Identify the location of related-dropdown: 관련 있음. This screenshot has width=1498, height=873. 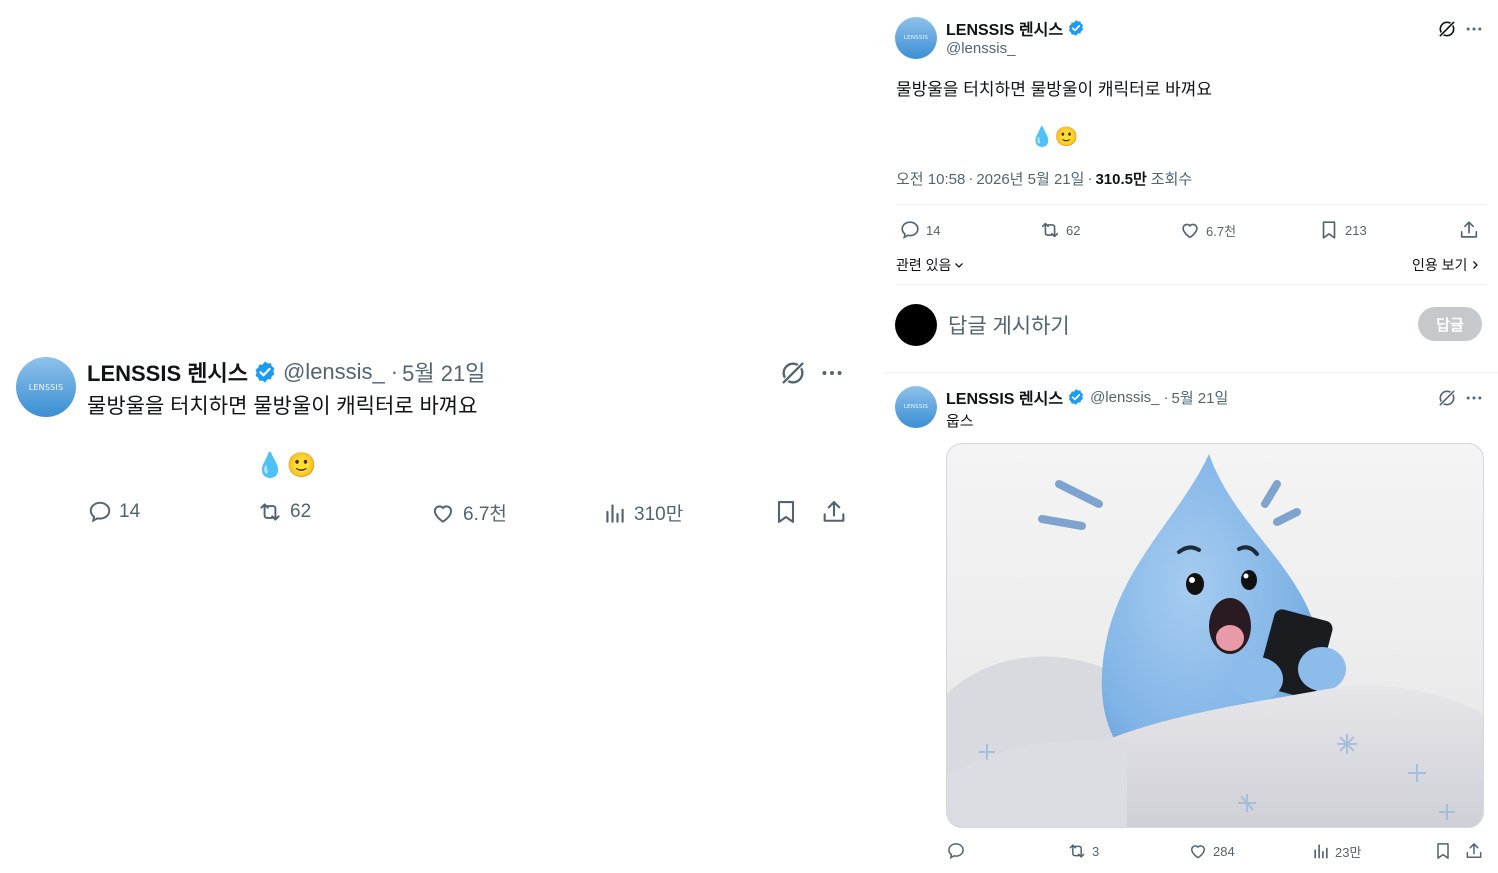
(930, 265).